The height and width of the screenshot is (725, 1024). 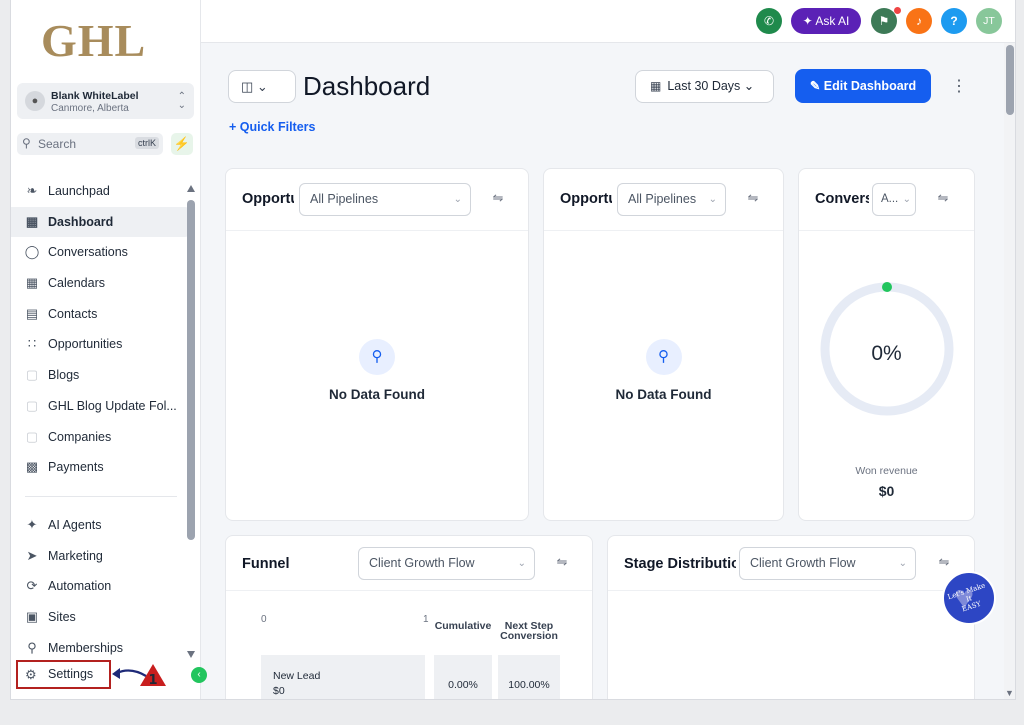 What do you see at coordinates (886, 491) in the screenshot?
I see `won-revenue-value: $0` at bounding box center [886, 491].